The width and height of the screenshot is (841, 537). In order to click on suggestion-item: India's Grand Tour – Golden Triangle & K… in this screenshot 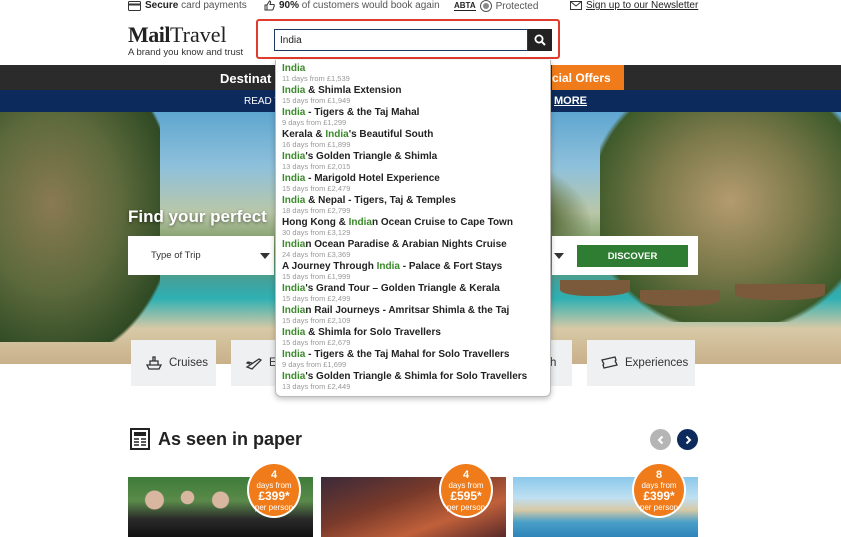, I will do `click(416, 293)`.